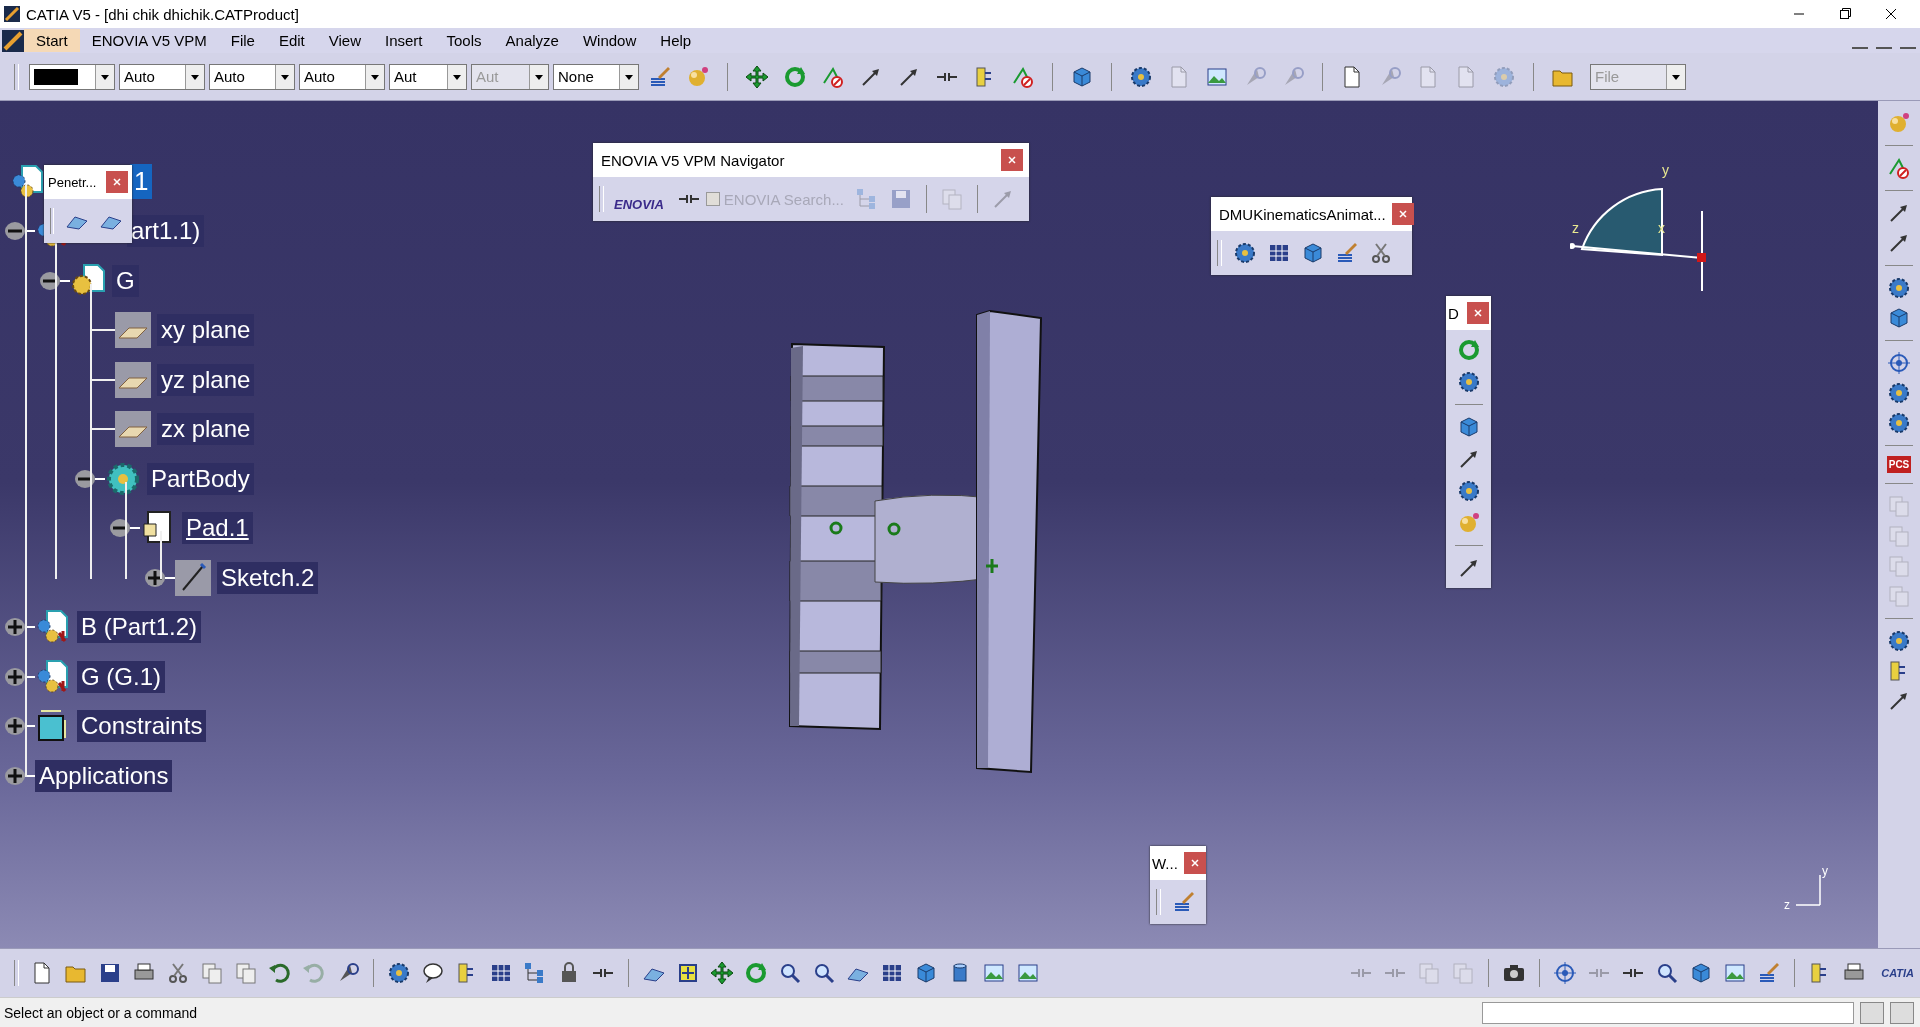  What do you see at coordinates (609, 40) in the screenshot?
I see `menu-item: Window` at bounding box center [609, 40].